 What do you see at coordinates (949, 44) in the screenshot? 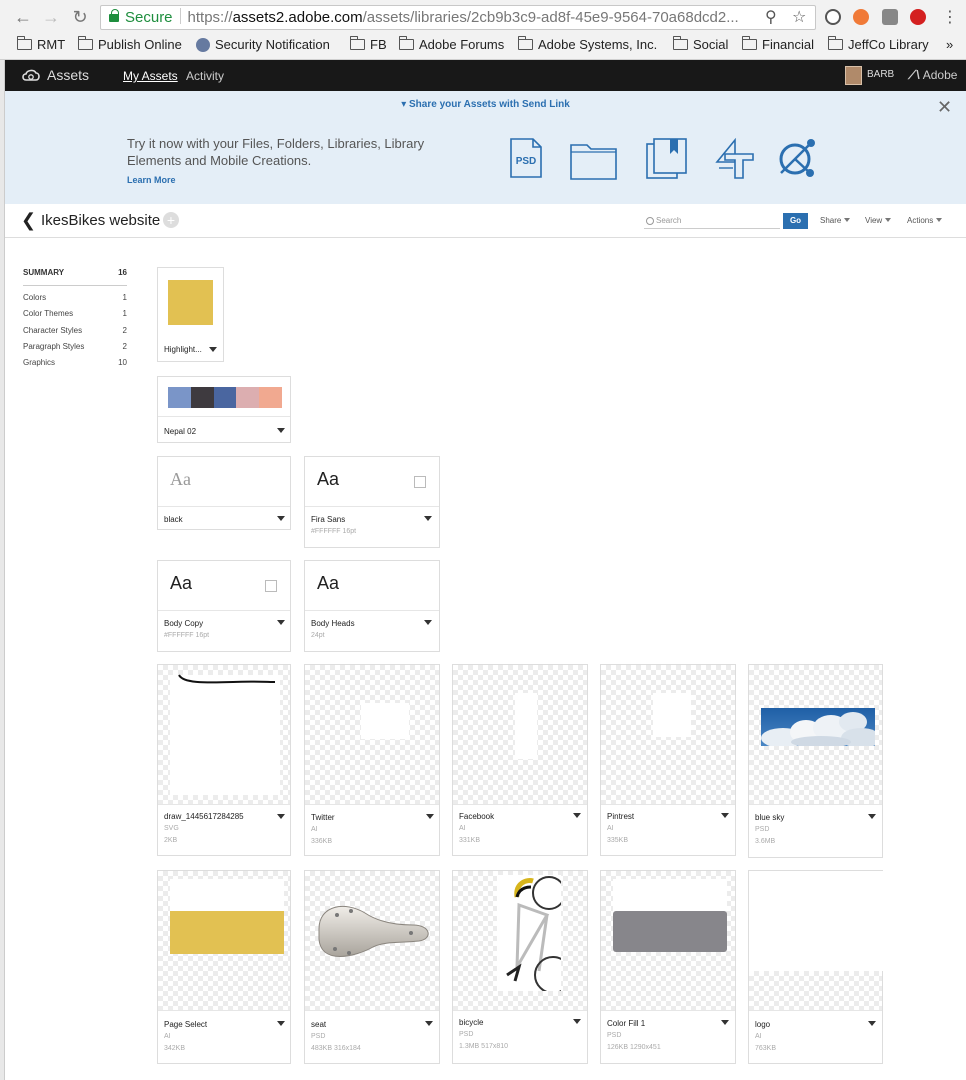
I see `bookmarks-overflow: »` at bounding box center [949, 44].